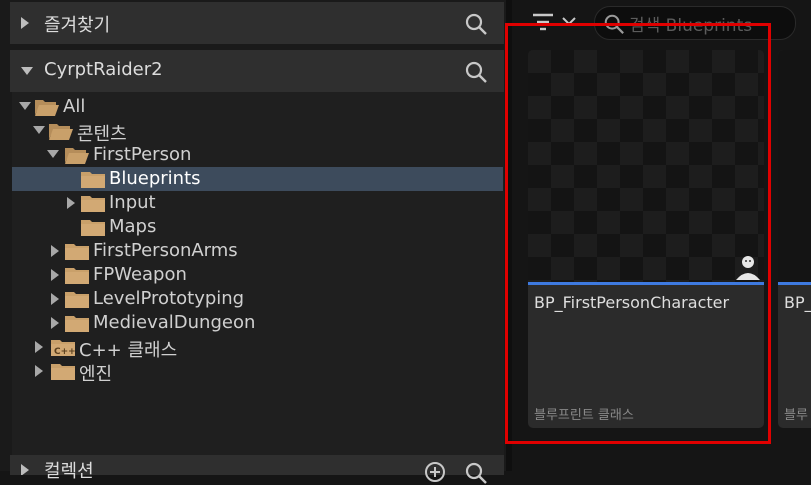  Describe the element at coordinates (257, 203) in the screenshot. I see `tree-item-input: Input` at that location.